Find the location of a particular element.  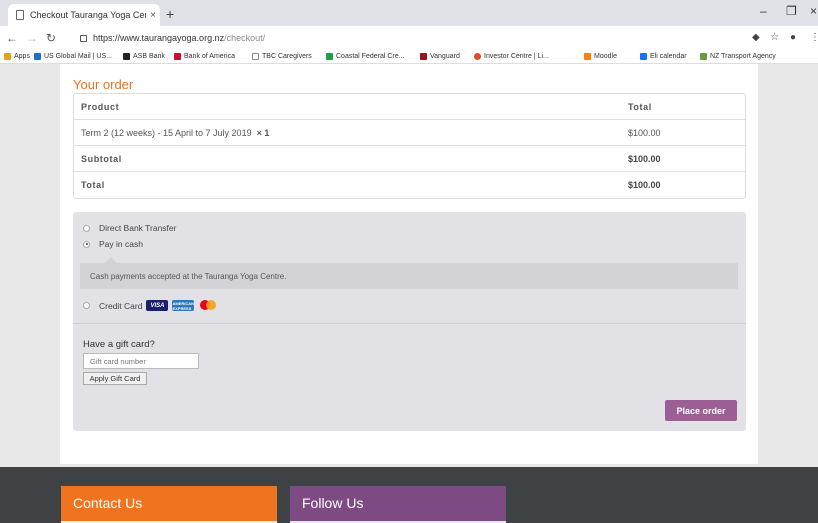

extension-icon: ◆ is located at coordinates (756, 37).